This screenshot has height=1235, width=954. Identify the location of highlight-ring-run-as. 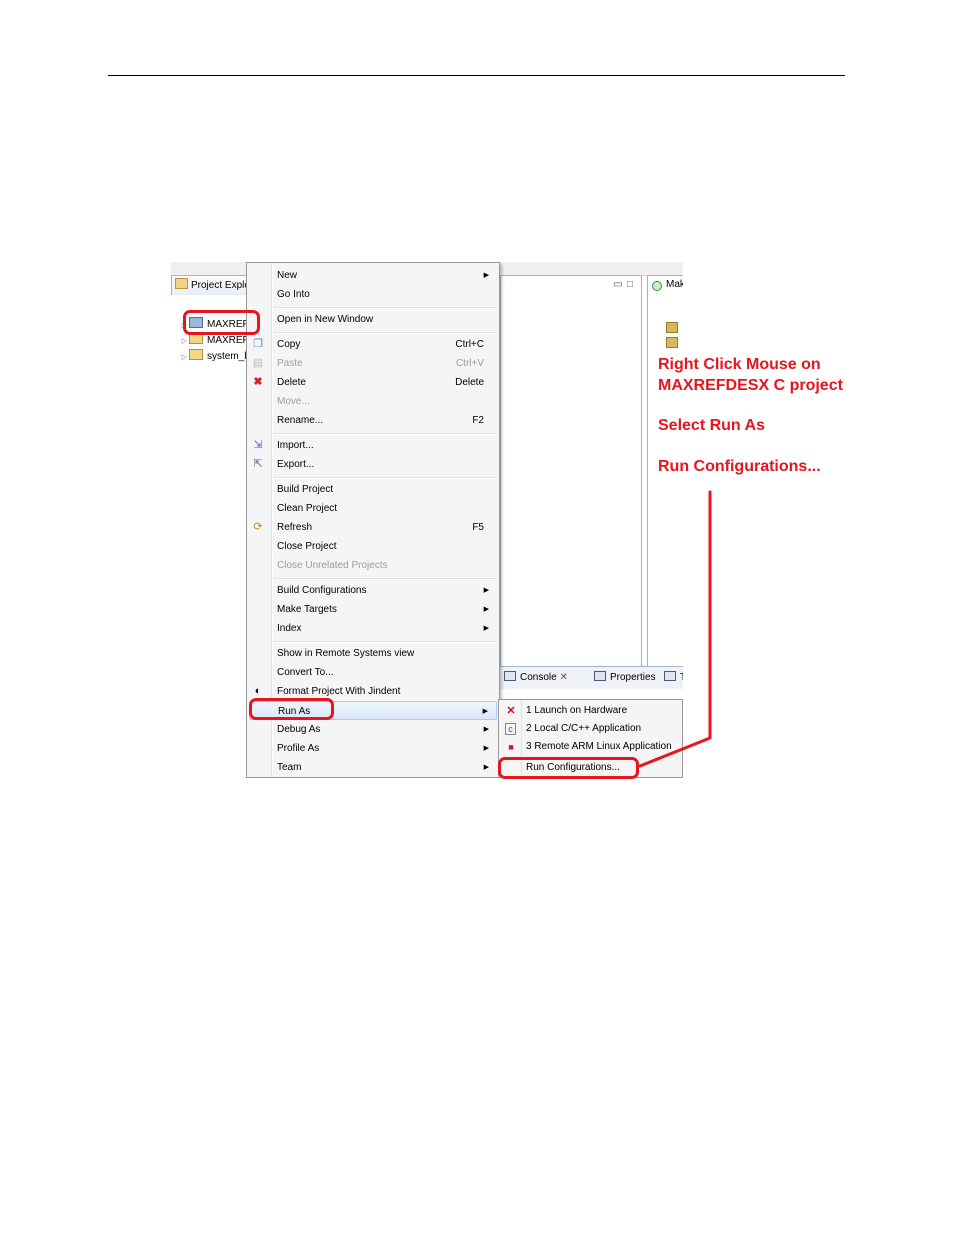
(291, 709).